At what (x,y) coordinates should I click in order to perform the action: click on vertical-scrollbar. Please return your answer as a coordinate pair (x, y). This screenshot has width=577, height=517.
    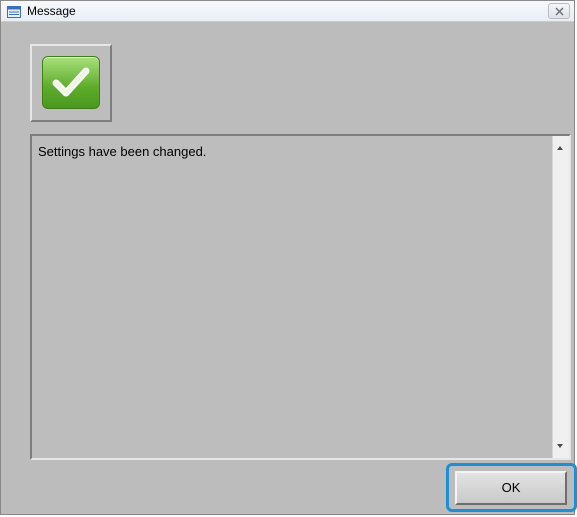
    Looking at the image, I should click on (560, 297).